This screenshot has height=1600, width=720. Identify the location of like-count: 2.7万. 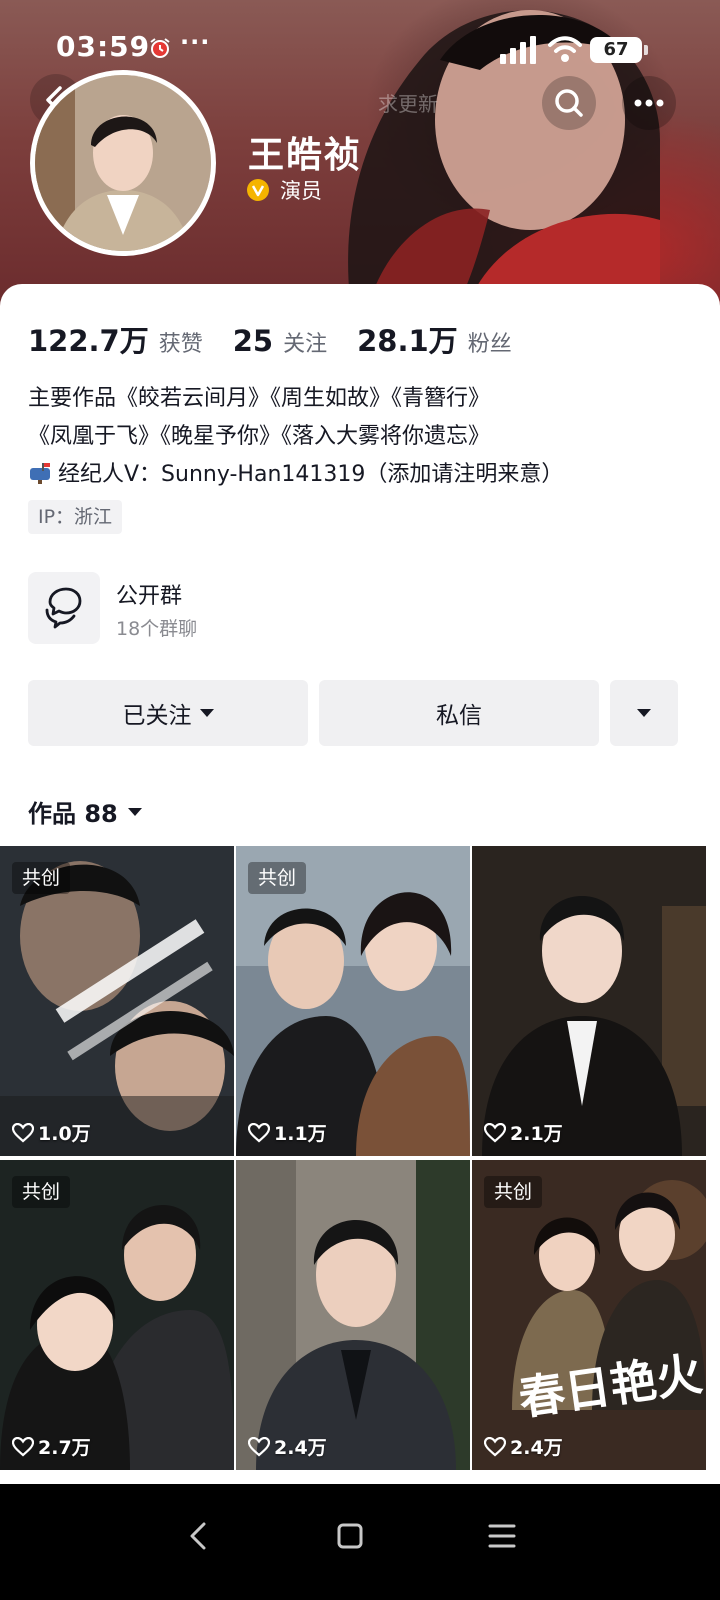
(51, 1446).